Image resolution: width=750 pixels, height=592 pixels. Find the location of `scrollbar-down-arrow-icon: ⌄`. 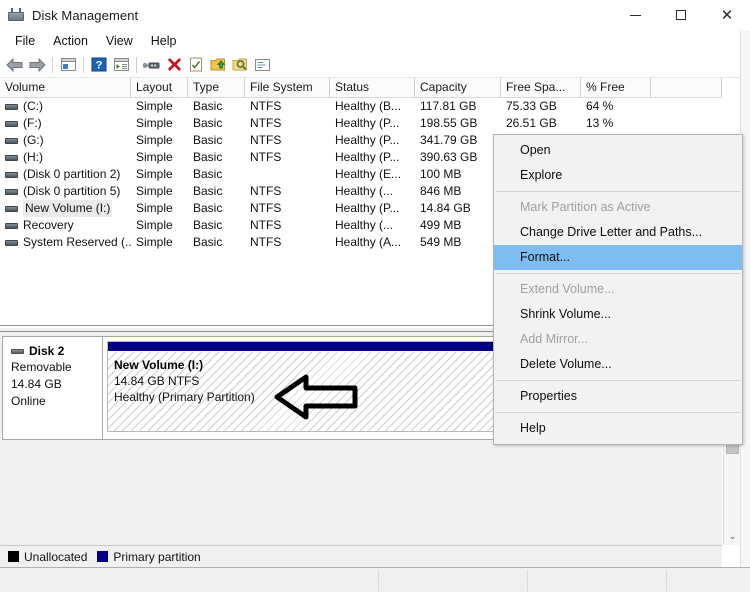

scrollbar-down-arrow-icon: ⌄ is located at coordinates (732, 537).